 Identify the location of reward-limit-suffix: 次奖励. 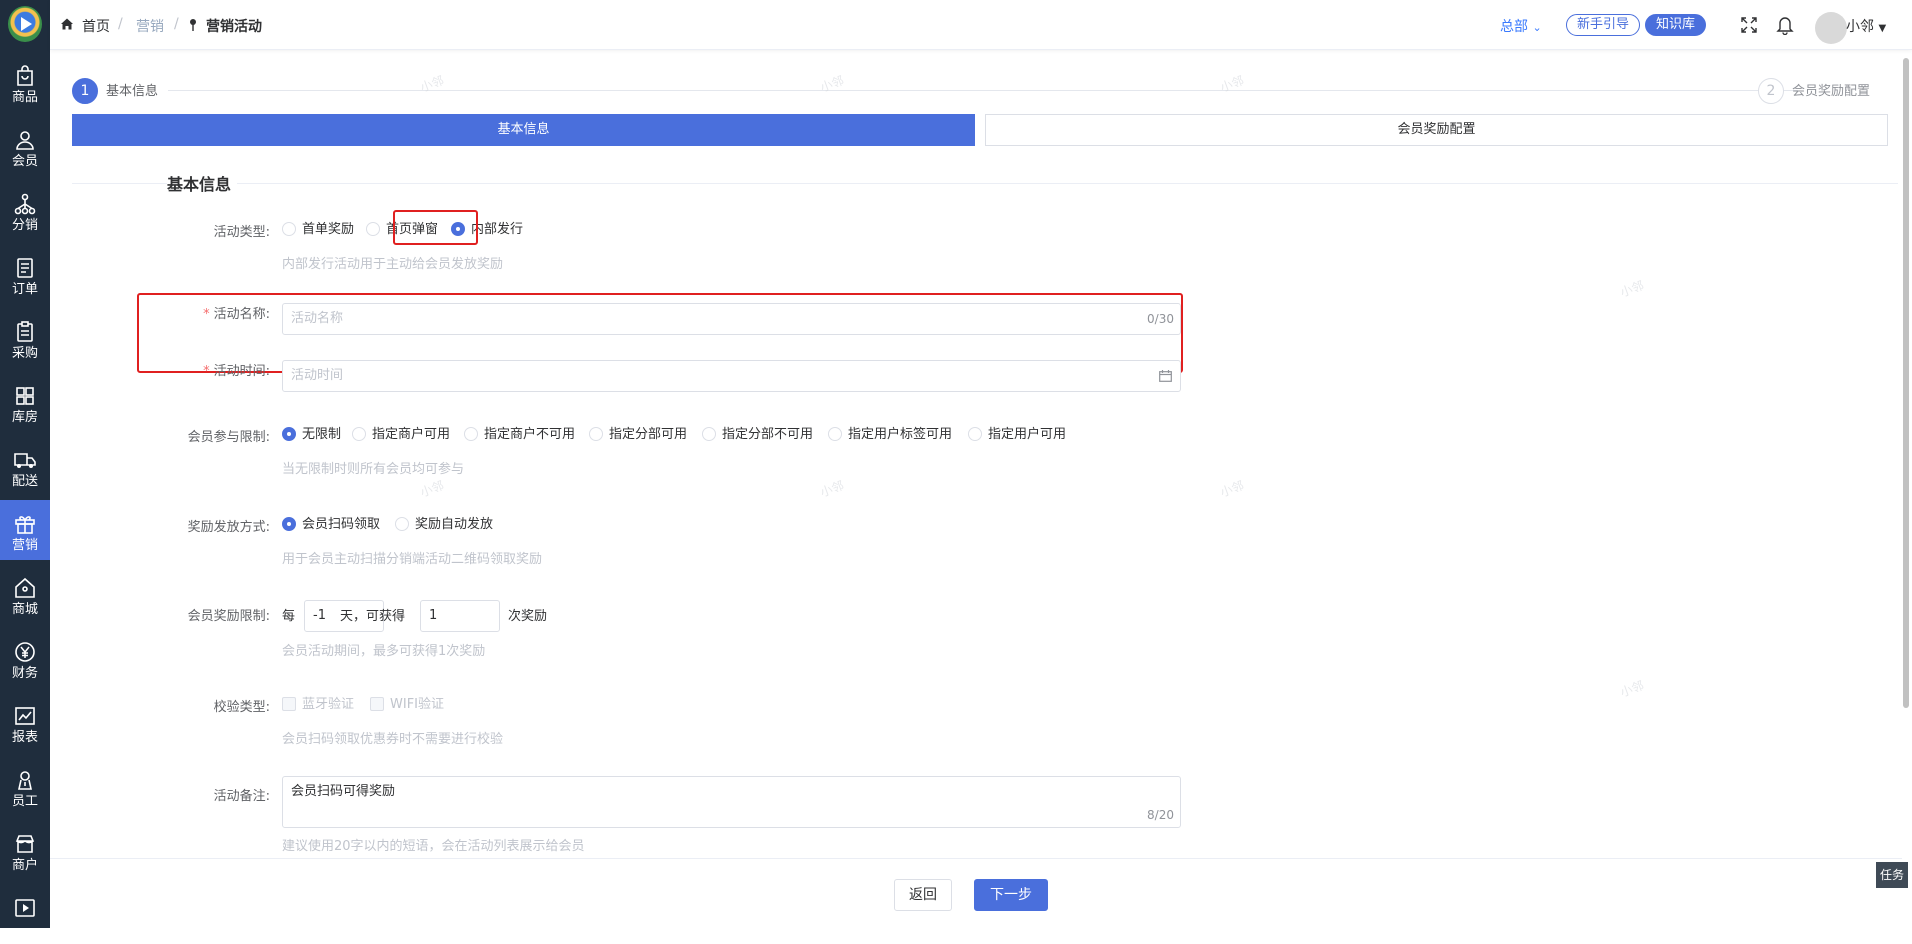
(528, 616).